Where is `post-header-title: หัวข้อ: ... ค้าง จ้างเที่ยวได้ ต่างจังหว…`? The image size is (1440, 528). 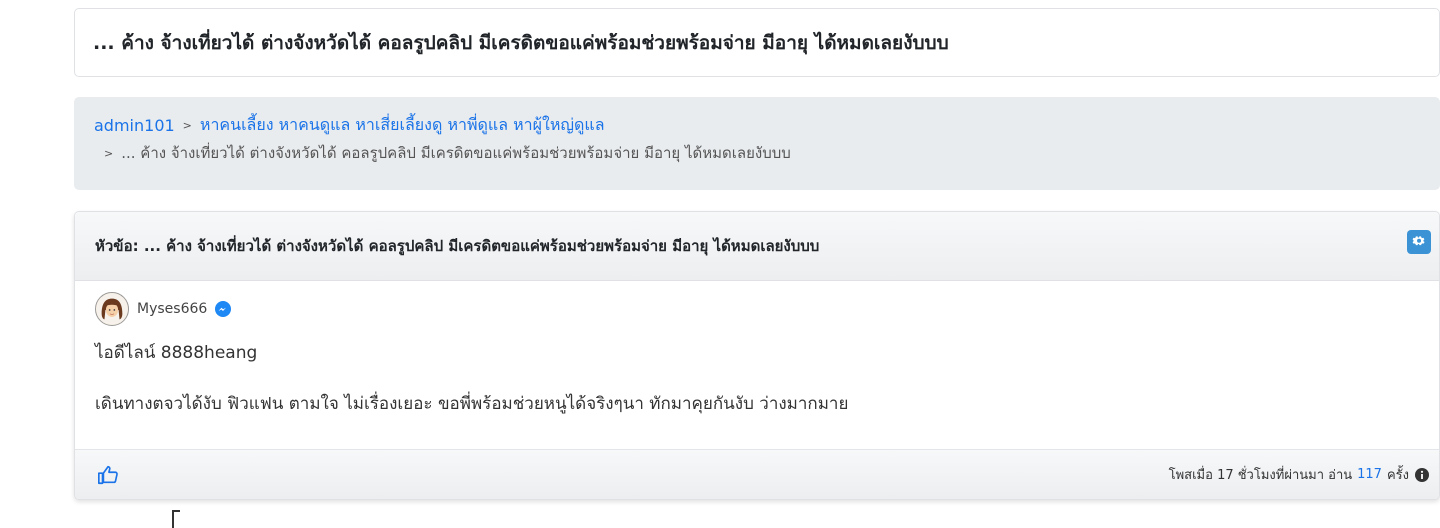 post-header-title: หัวข้อ: ... ค้าง จ้างเที่ยวได้ ต่างจังหว… is located at coordinates (457, 246).